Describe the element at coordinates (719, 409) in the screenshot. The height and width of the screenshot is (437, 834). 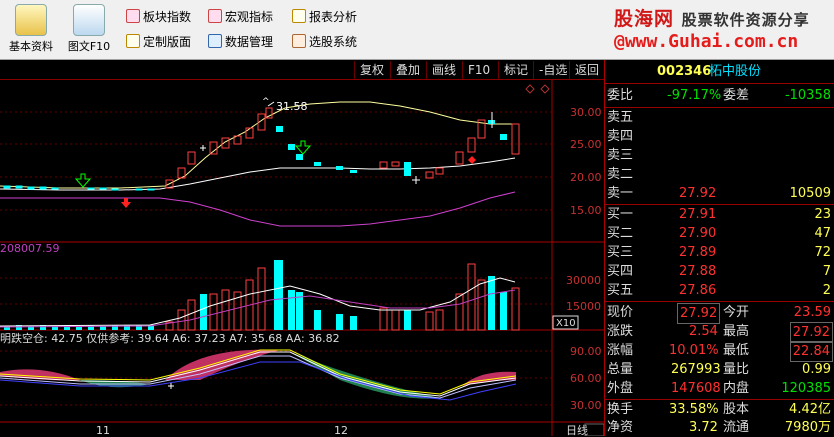
I see `turnover-row: 换手 33.58% 股本 4.42亿` at that location.